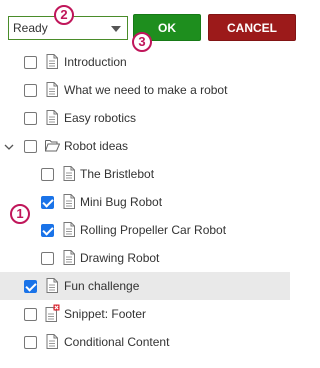  I want to click on tree-item-label: Robot ideas, so click(96, 146).